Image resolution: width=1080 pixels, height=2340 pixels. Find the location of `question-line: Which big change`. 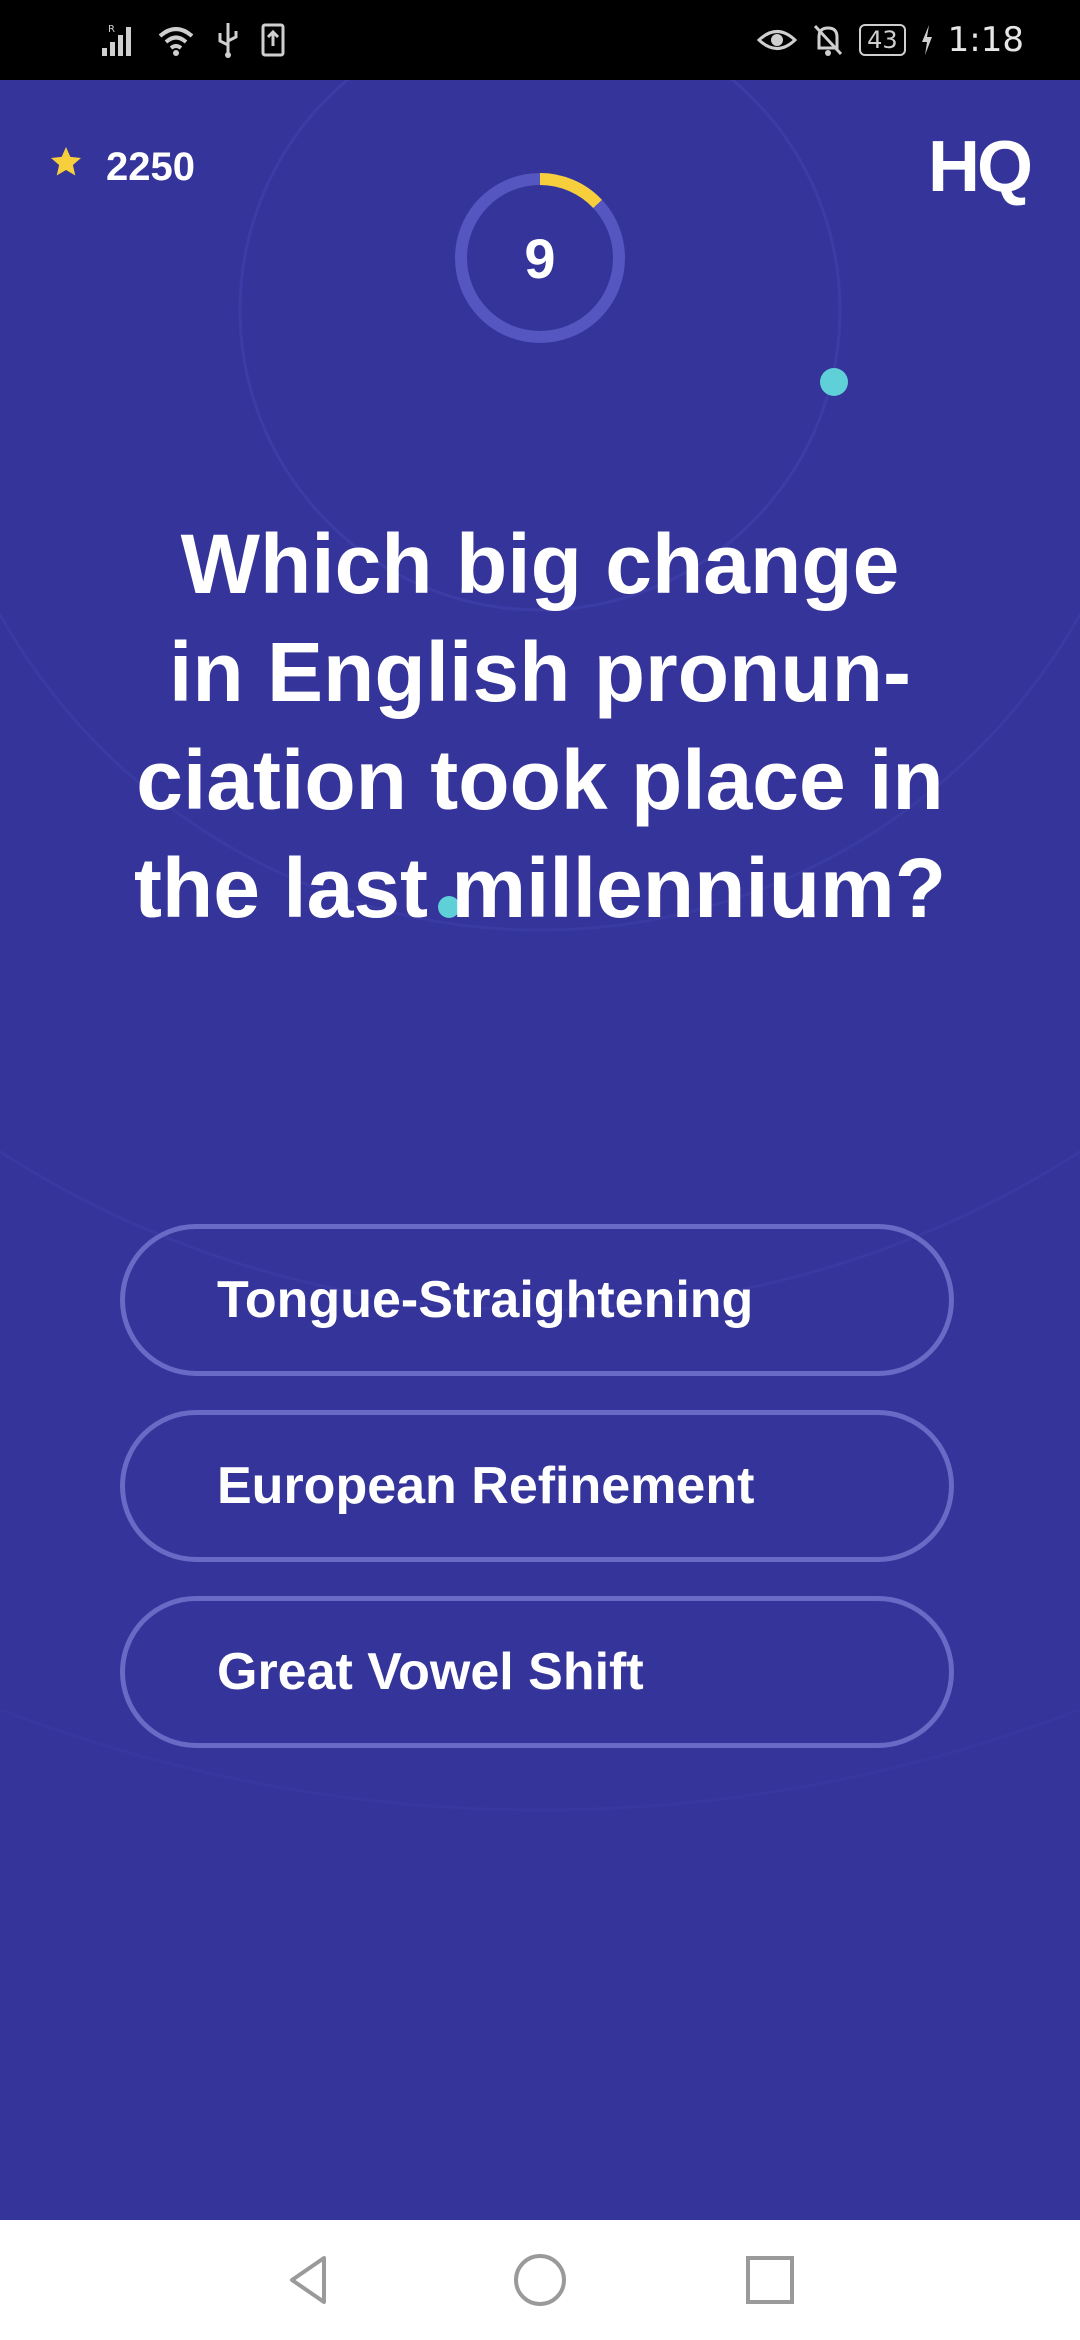

question-line: Which big change is located at coordinates (540, 564).